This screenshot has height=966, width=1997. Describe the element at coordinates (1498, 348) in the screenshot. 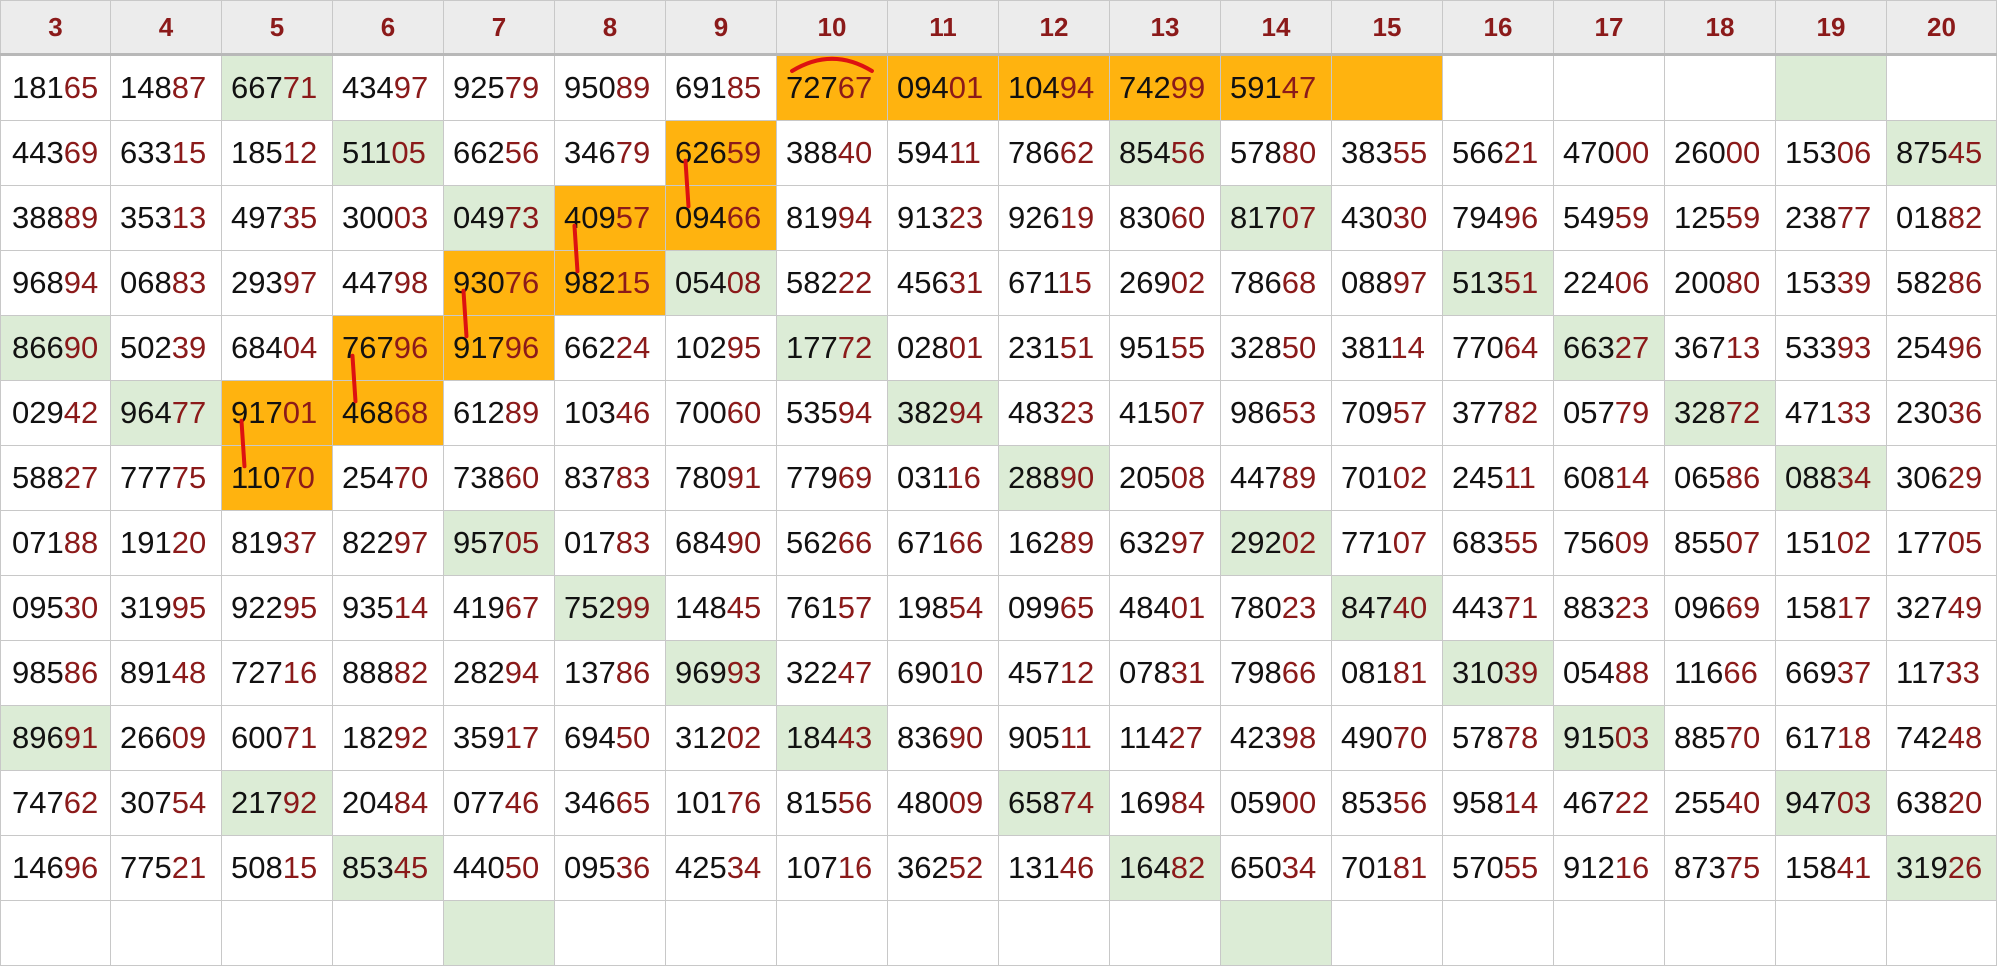

I see `number-cell: 77064` at that location.